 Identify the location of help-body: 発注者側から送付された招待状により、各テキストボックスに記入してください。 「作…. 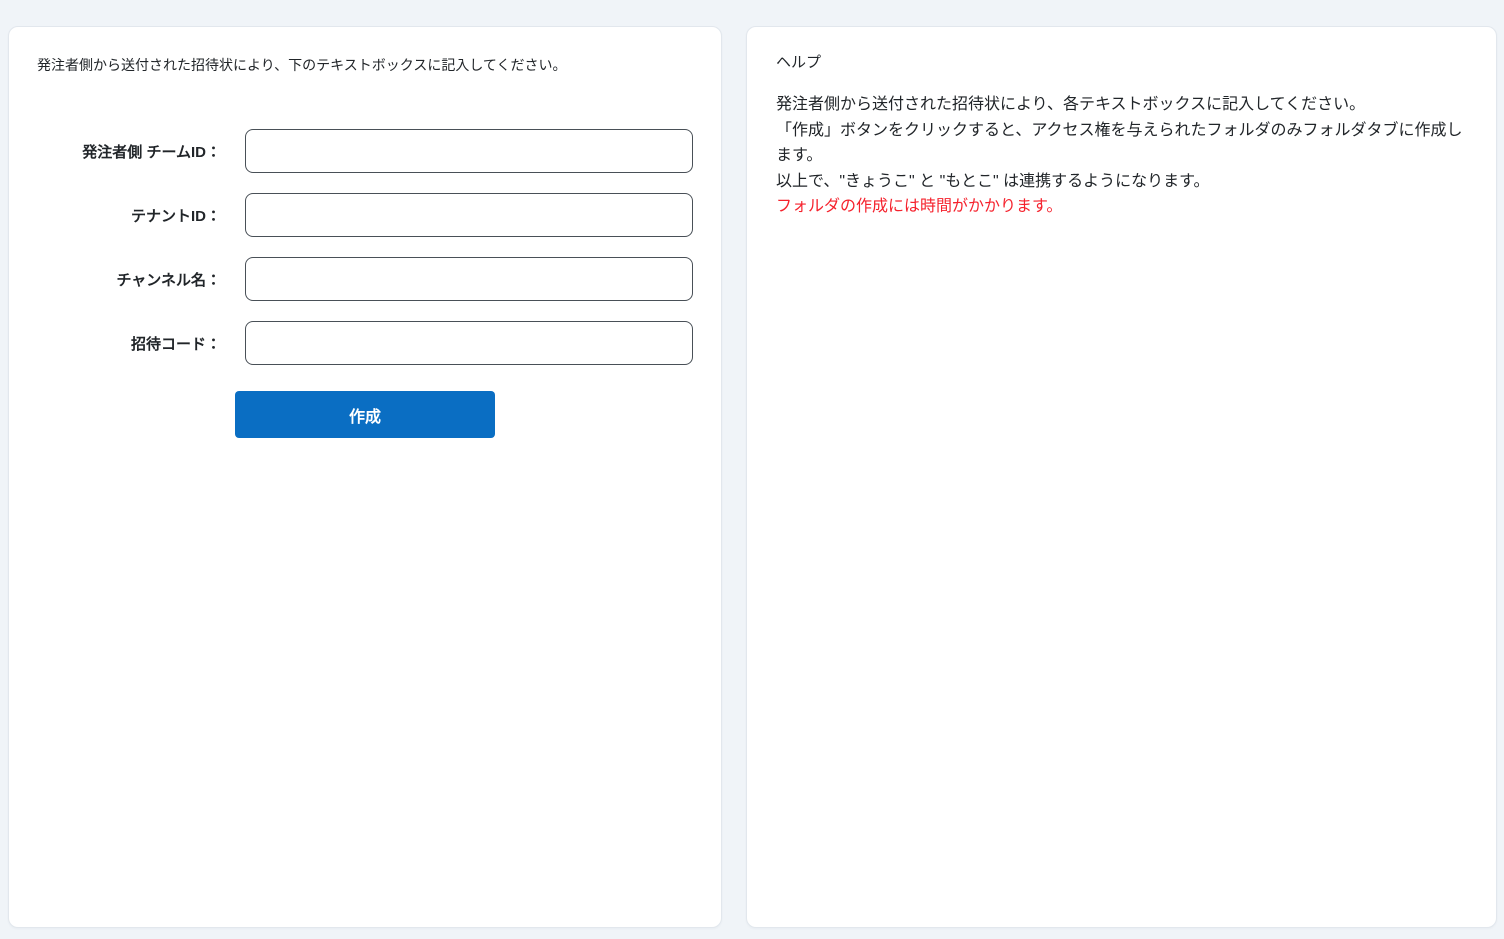
(1122, 156).